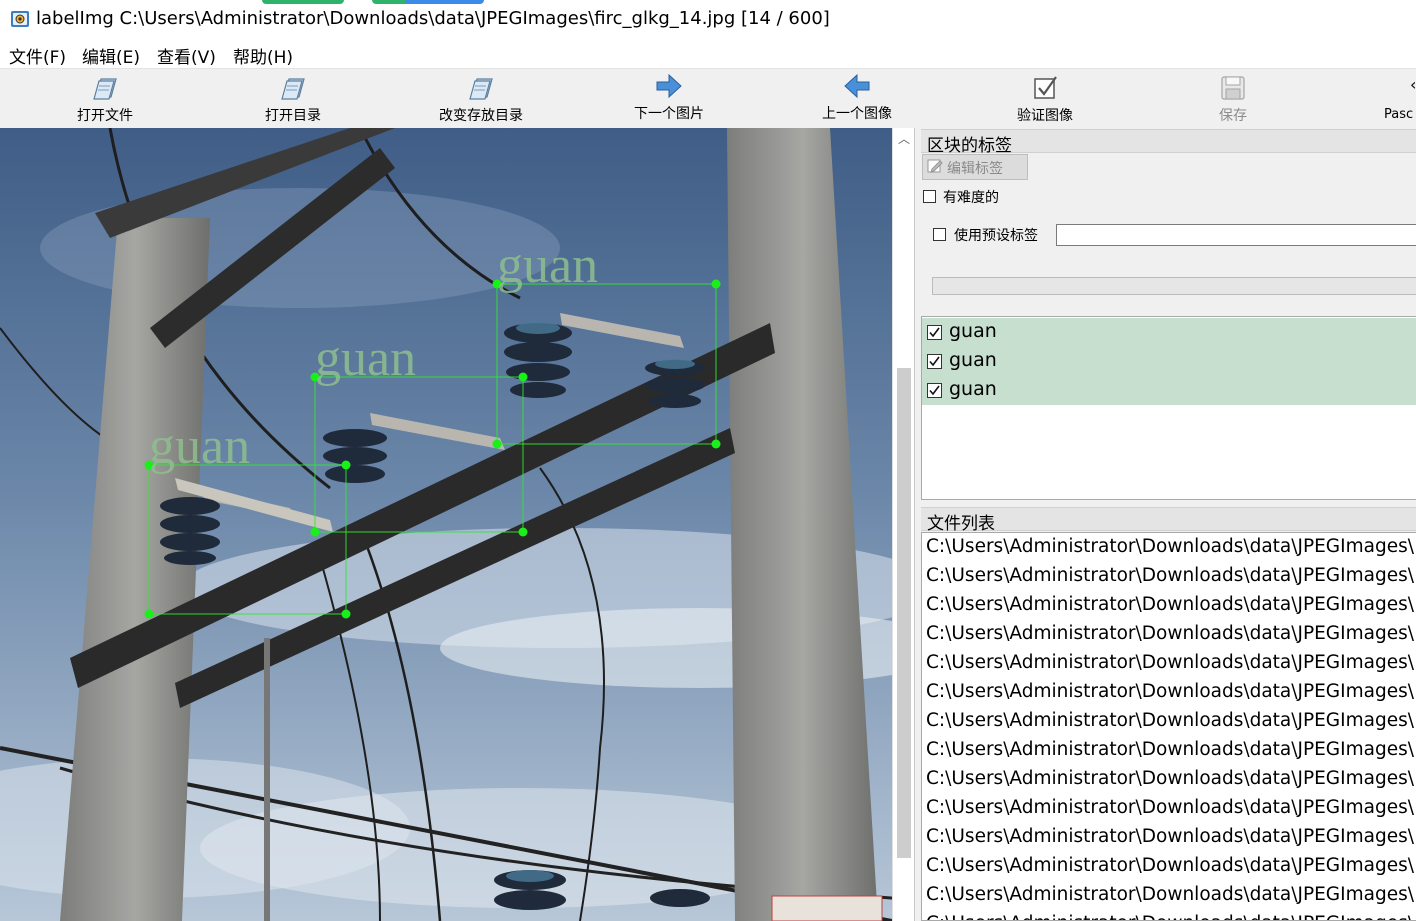 The width and height of the screenshot is (1416, 921). What do you see at coordinates (904, 613) in the screenshot?
I see `scrollbar-thumb` at bounding box center [904, 613].